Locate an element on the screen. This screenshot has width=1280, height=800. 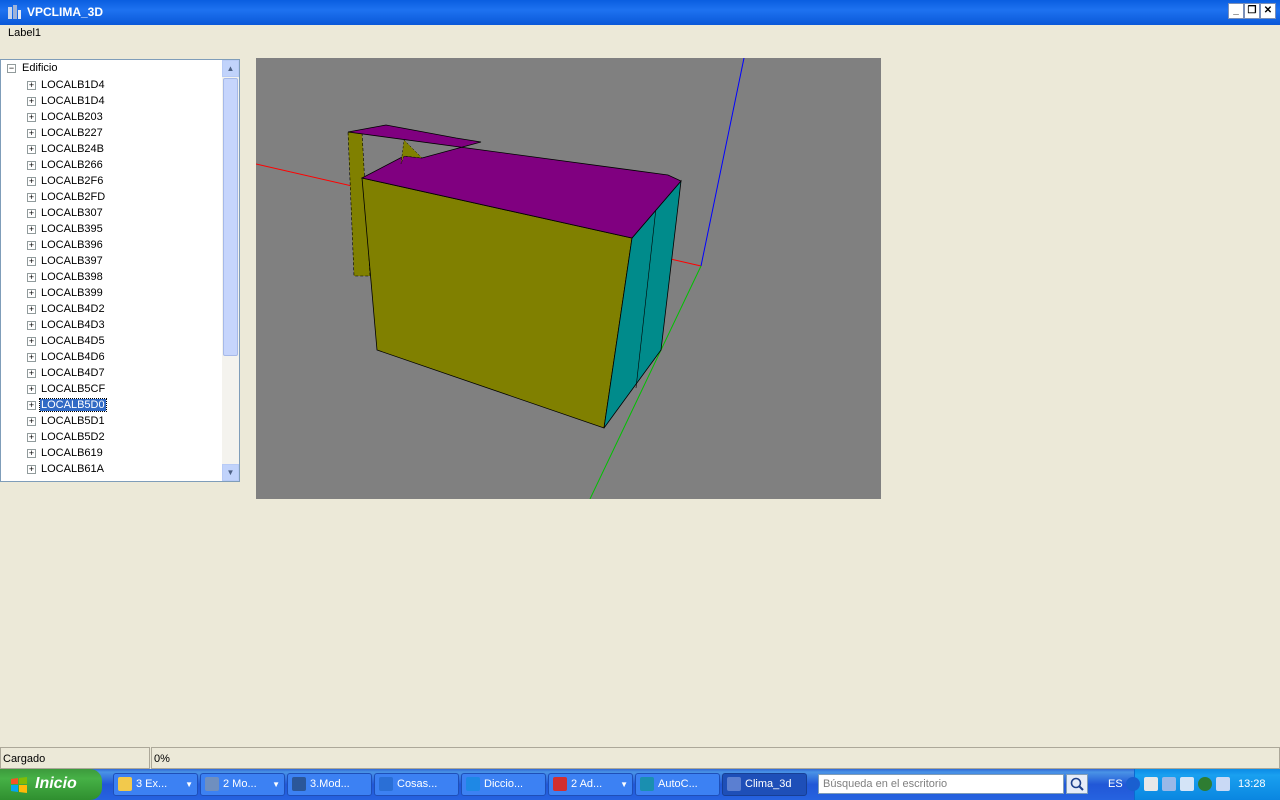
tree-item-label: LOCALB4D6 is located at coordinates (73, 357).